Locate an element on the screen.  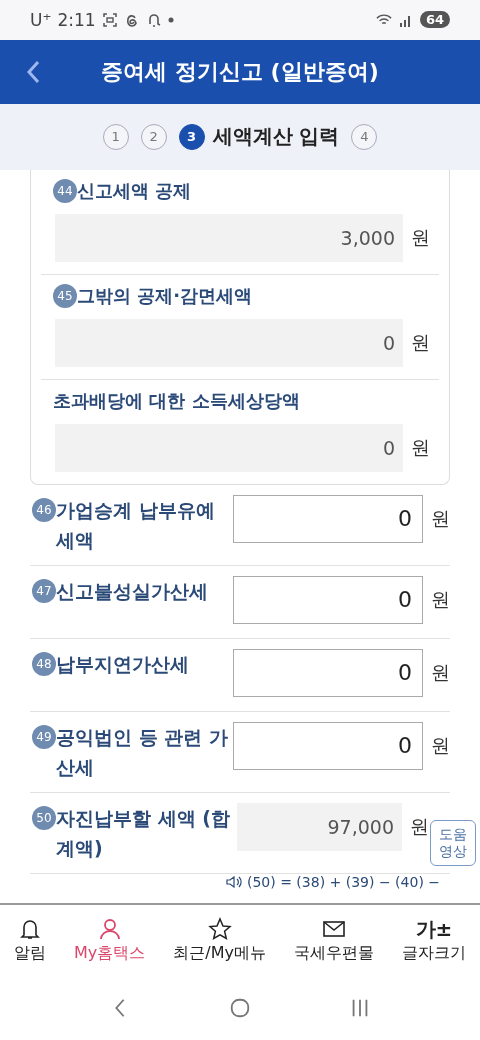
number-badge: 45 is located at coordinates (65, 295).